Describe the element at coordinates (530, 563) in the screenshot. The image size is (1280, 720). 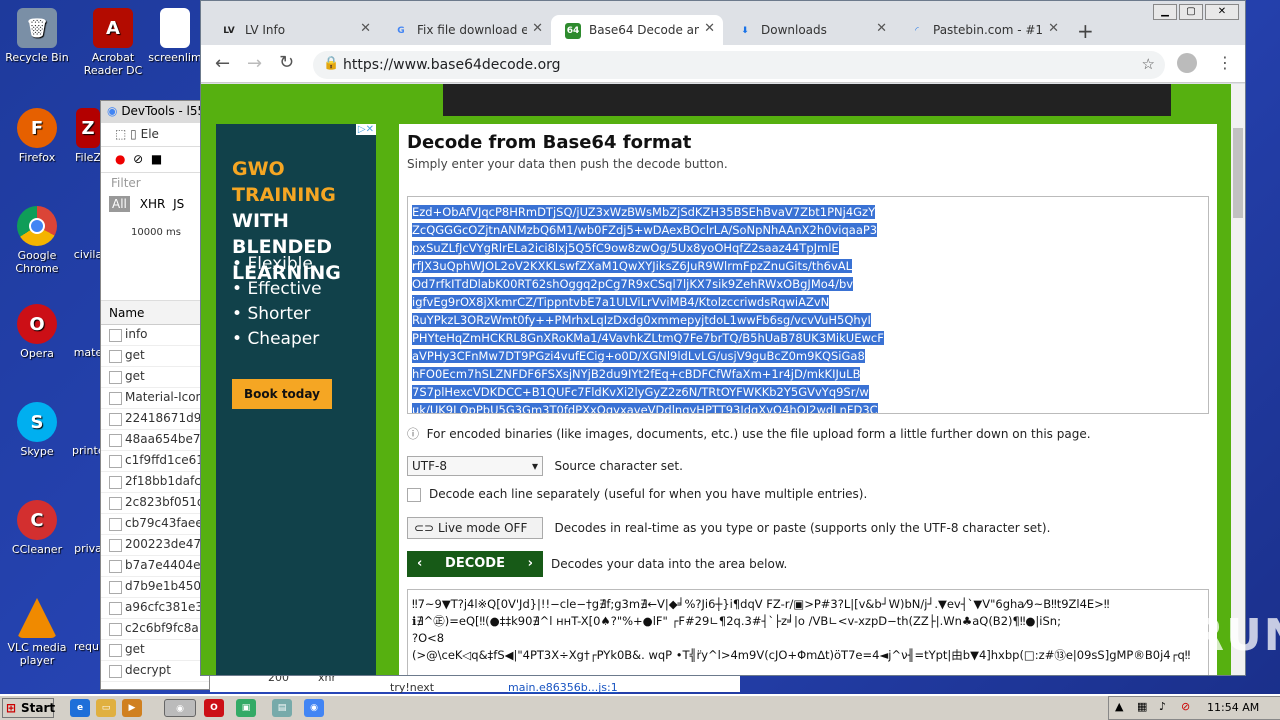
I see `chevron-right-icon: ›` at that location.